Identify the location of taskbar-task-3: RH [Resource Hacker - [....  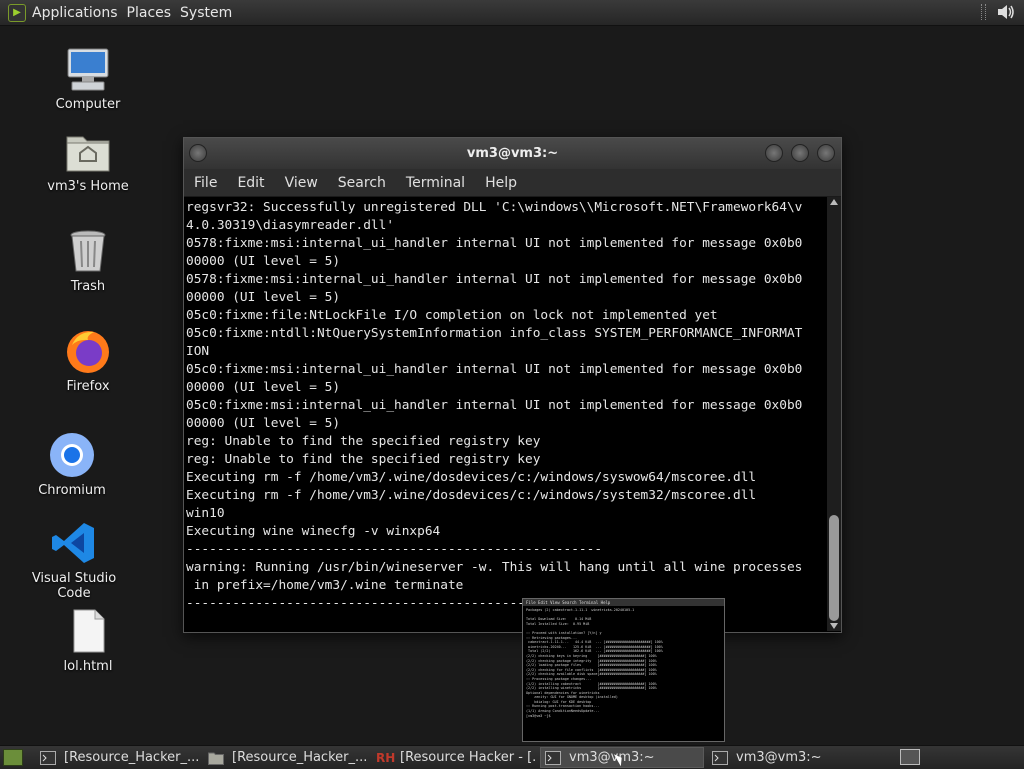
(454, 757).